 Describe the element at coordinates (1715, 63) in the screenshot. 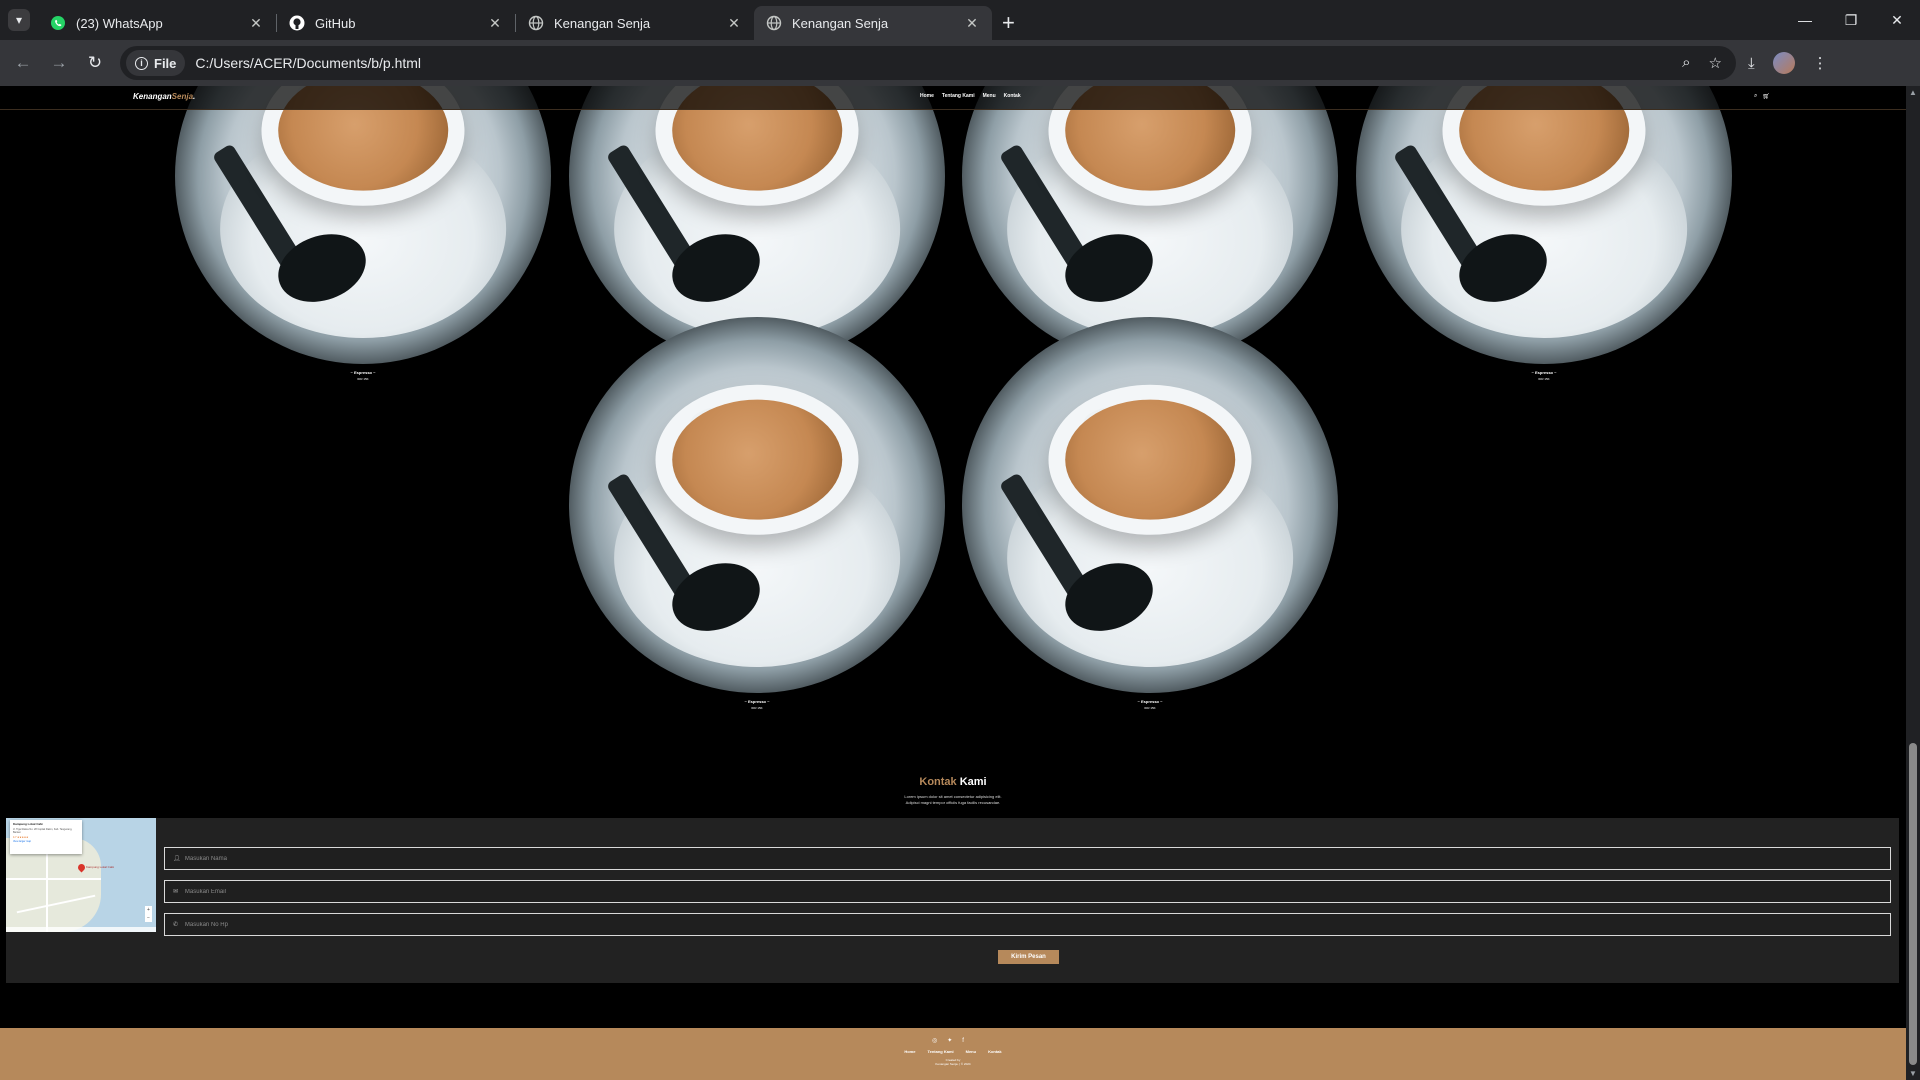

I see `bookmark-star-icon: ☆` at that location.